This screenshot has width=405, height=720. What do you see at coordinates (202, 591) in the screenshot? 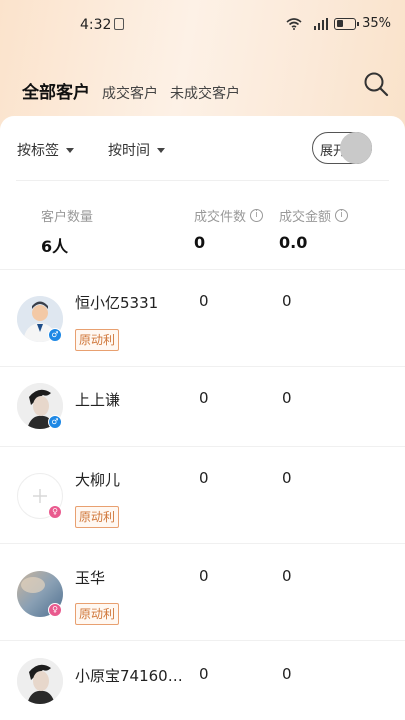
I see `customer-row: ♀ 玉华 0 0 原动利` at bounding box center [202, 591].